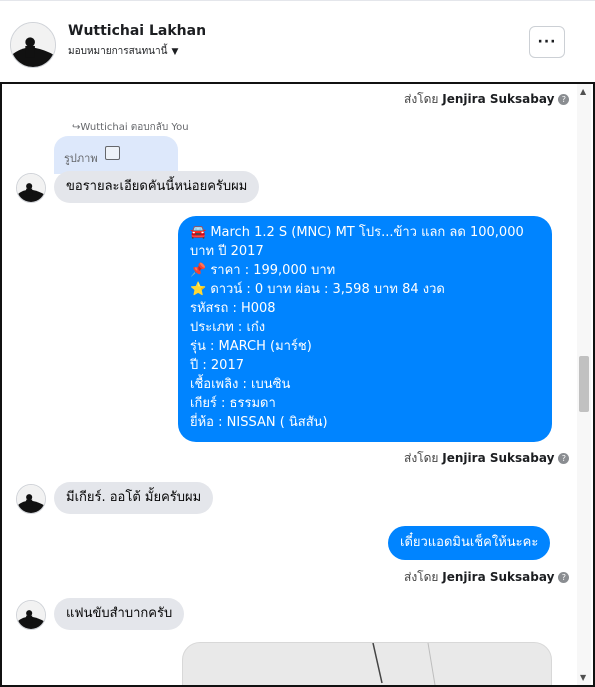 This screenshot has height=687, width=595. I want to click on assign-conversation: มอบหมายการสนทนานี้ ▼, so click(123, 51).